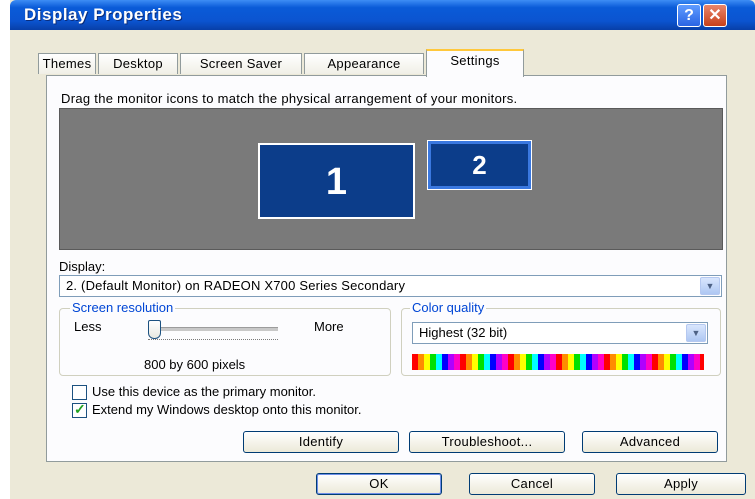 The height and width of the screenshot is (499, 755). Describe the element at coordinates (79, 392) in the screenshot. I see `primary-monitor-checkbox` at that location.